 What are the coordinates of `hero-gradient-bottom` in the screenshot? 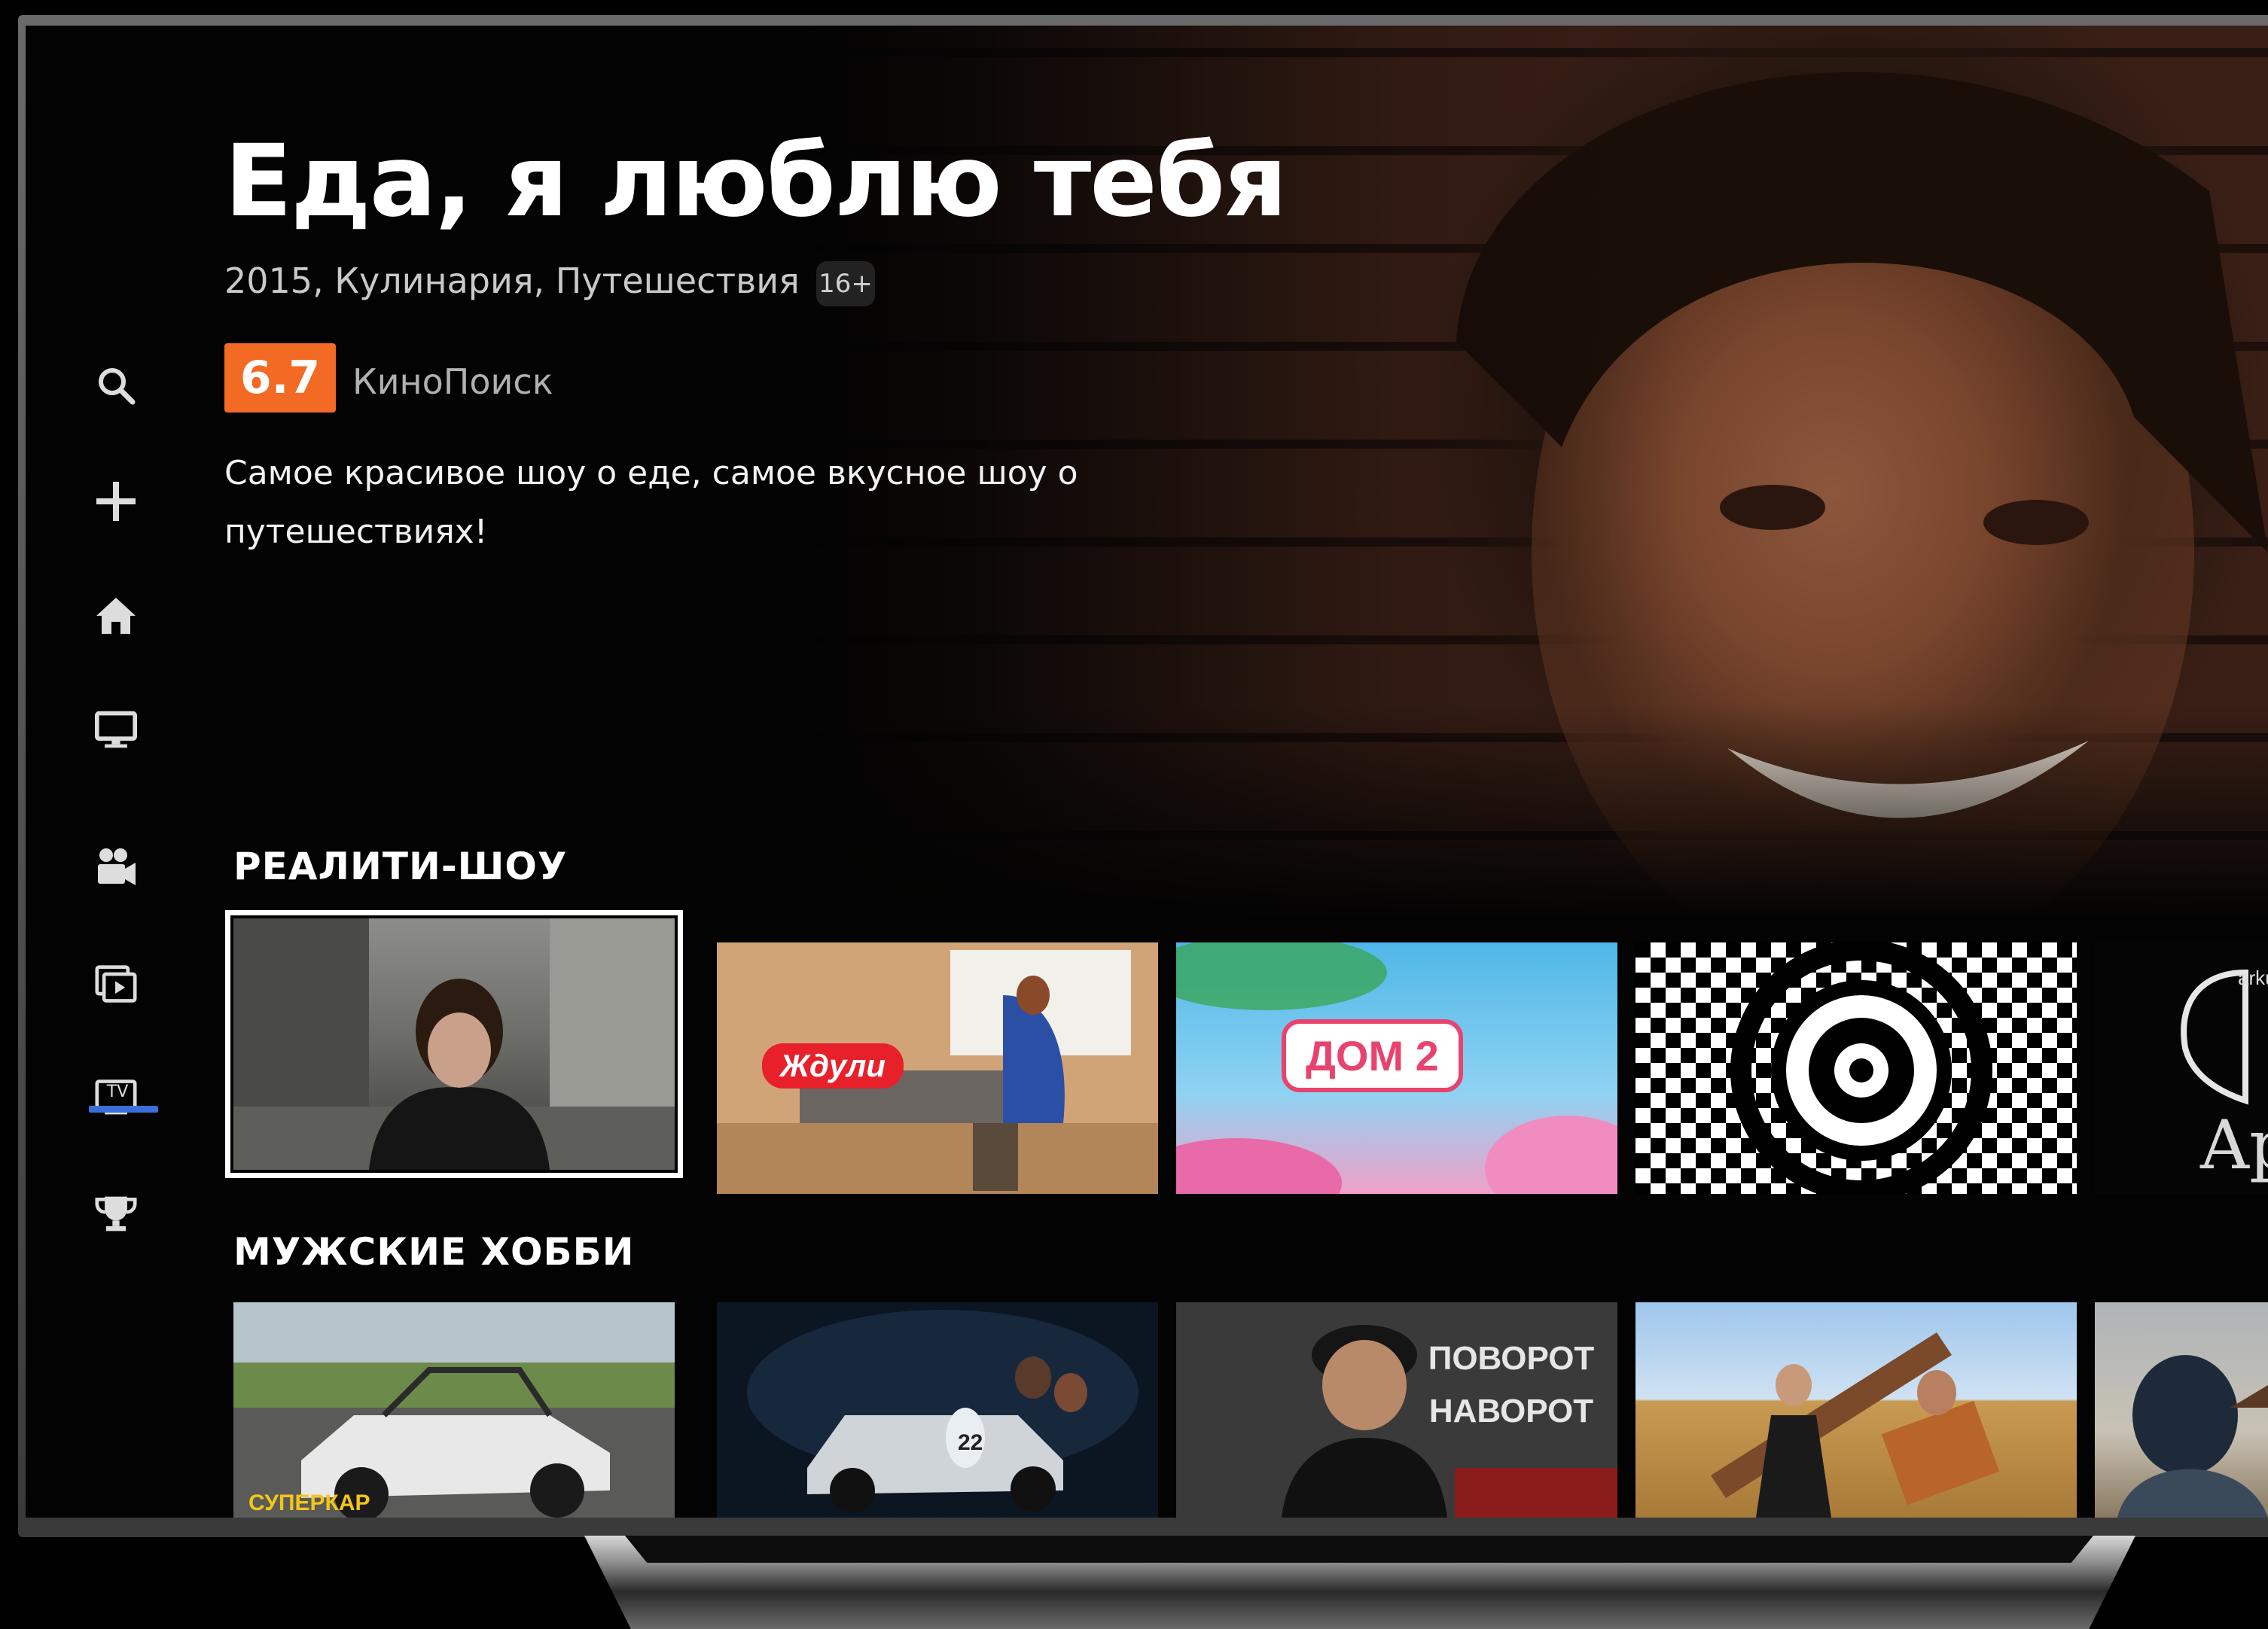 It's located at (1147, 823).